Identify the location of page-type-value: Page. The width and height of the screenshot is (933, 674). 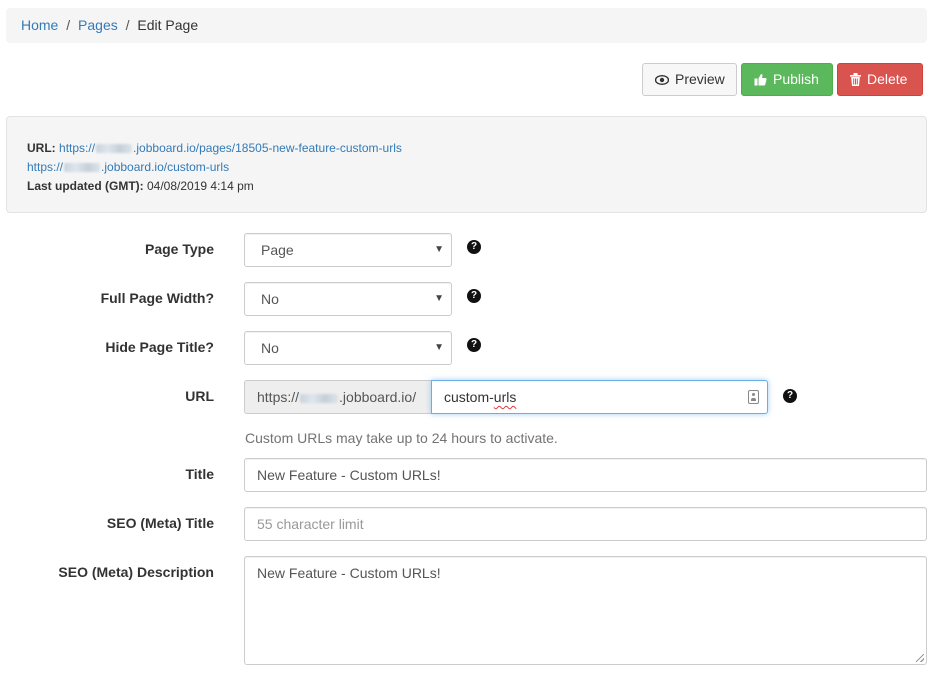
(277, 250).